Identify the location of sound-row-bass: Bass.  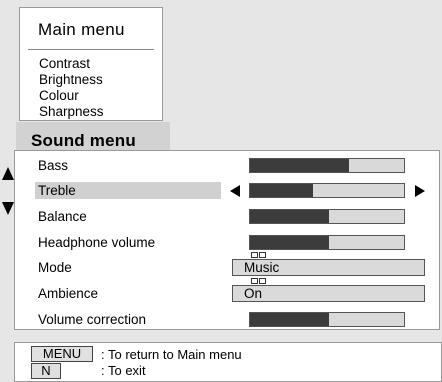
(227, 166).